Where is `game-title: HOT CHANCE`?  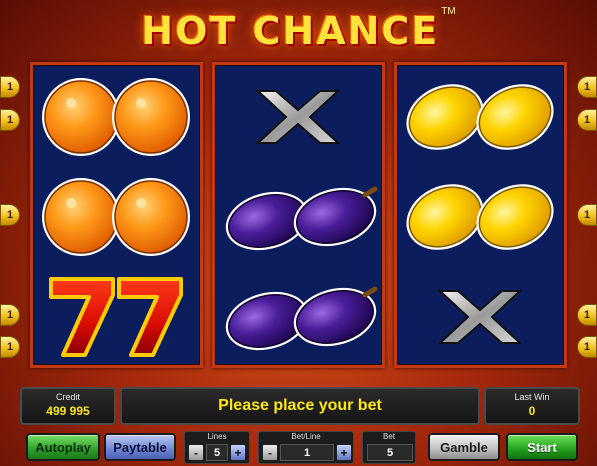 game-title: HOT CHANCE is located at coordinates (290, 31).